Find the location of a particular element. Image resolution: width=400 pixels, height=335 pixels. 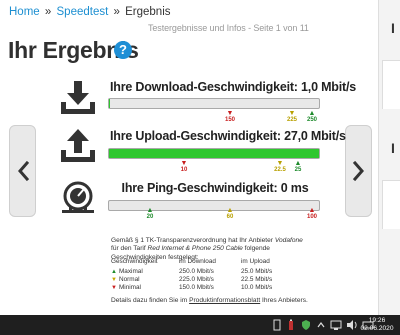

download-marker-maximal: ▲ 250 is located at coordinates (311, 116).